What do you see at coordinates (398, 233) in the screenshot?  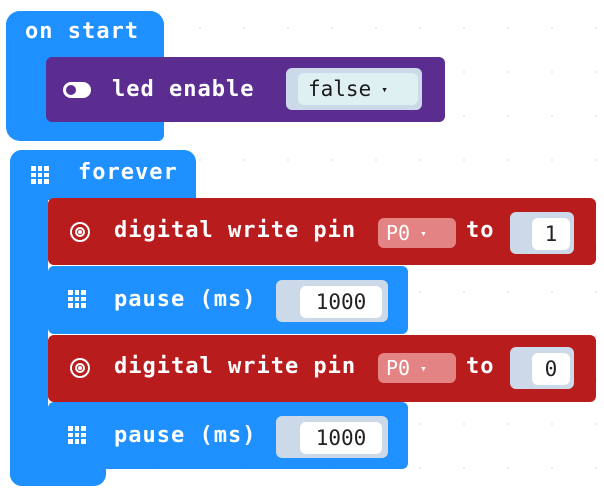 I see `pin-value-1: P0` at bounding box center [398, 233].